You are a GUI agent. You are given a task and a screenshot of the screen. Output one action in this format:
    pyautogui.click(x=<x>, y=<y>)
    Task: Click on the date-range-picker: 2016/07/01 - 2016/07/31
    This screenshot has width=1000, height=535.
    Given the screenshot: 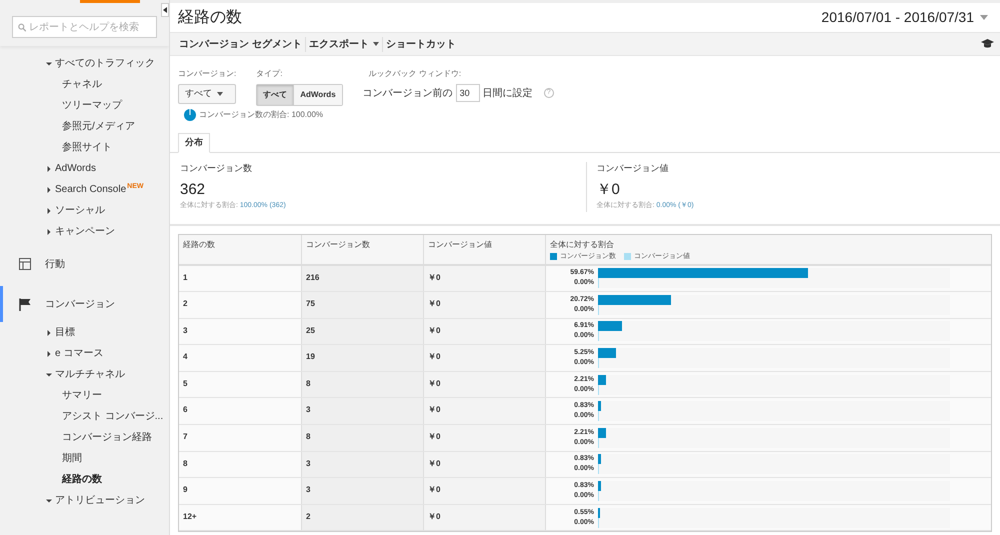 What is the action you would take?
    pyautogui.click(x=906, y=17)
    